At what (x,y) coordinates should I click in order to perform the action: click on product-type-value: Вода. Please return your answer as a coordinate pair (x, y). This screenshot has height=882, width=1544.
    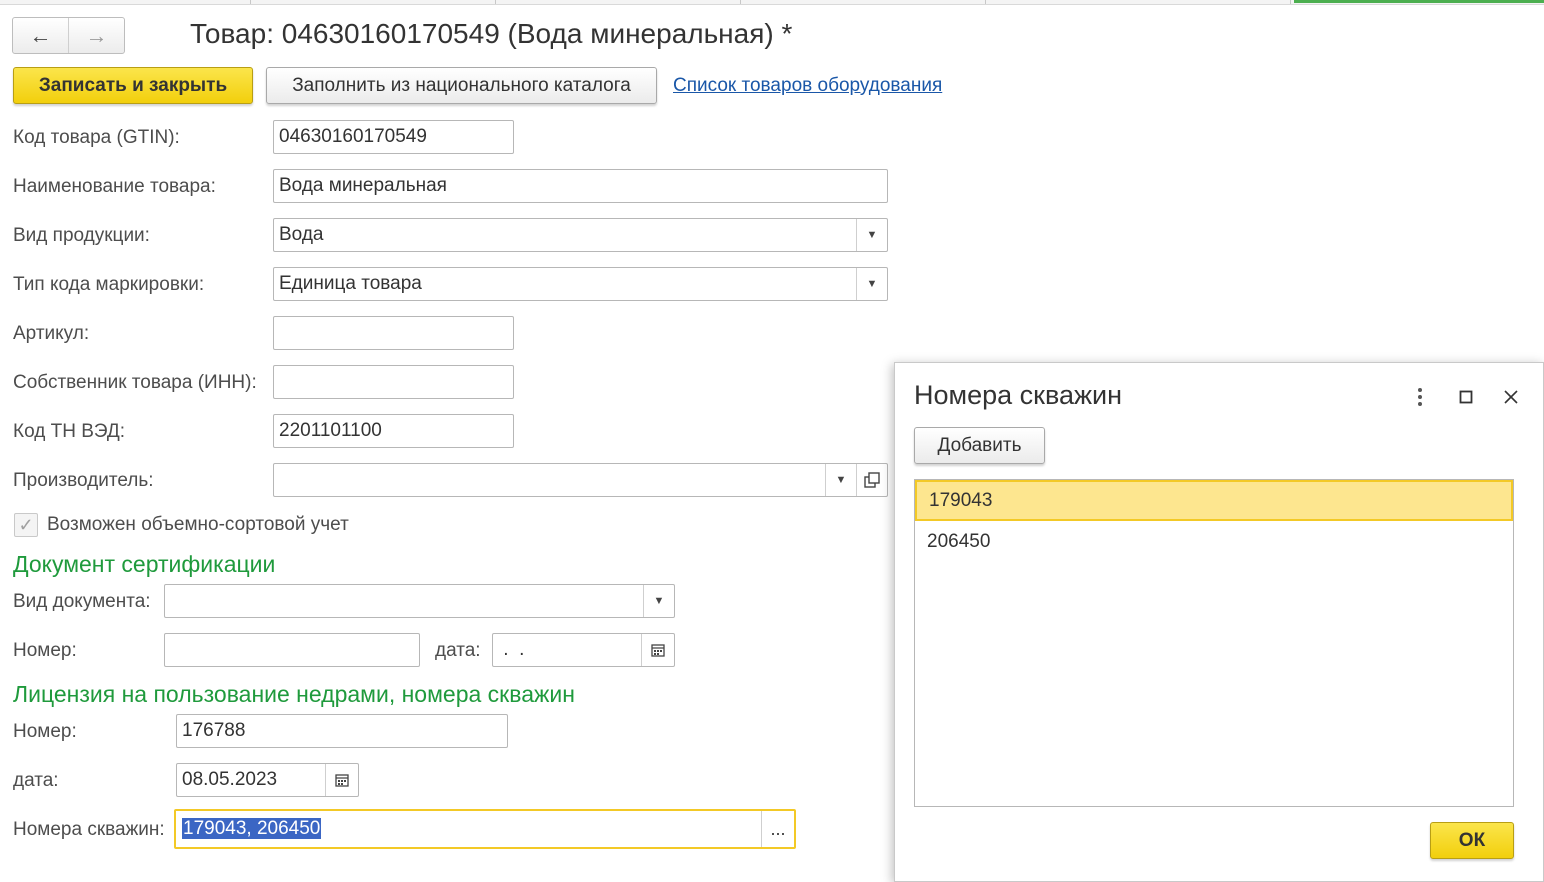
    Looking at the image, I should click on (301, 234).